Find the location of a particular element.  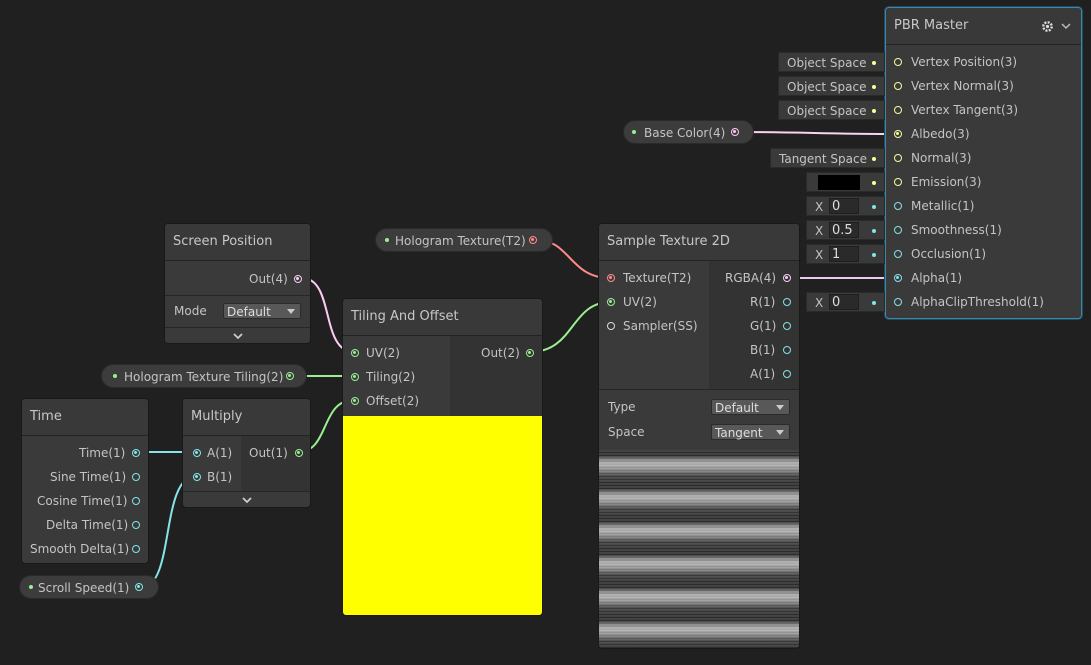

node-title: Sample Texture 2D is located at coordinates (699, 242).